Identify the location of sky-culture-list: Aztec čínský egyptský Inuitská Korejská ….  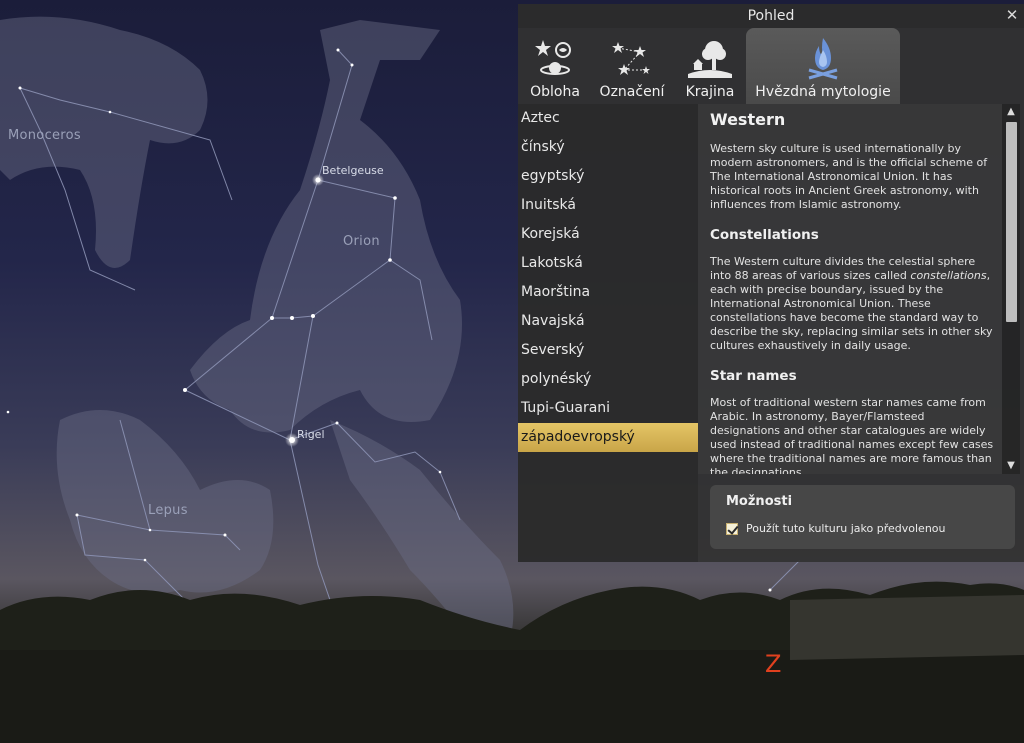
(608, 333).